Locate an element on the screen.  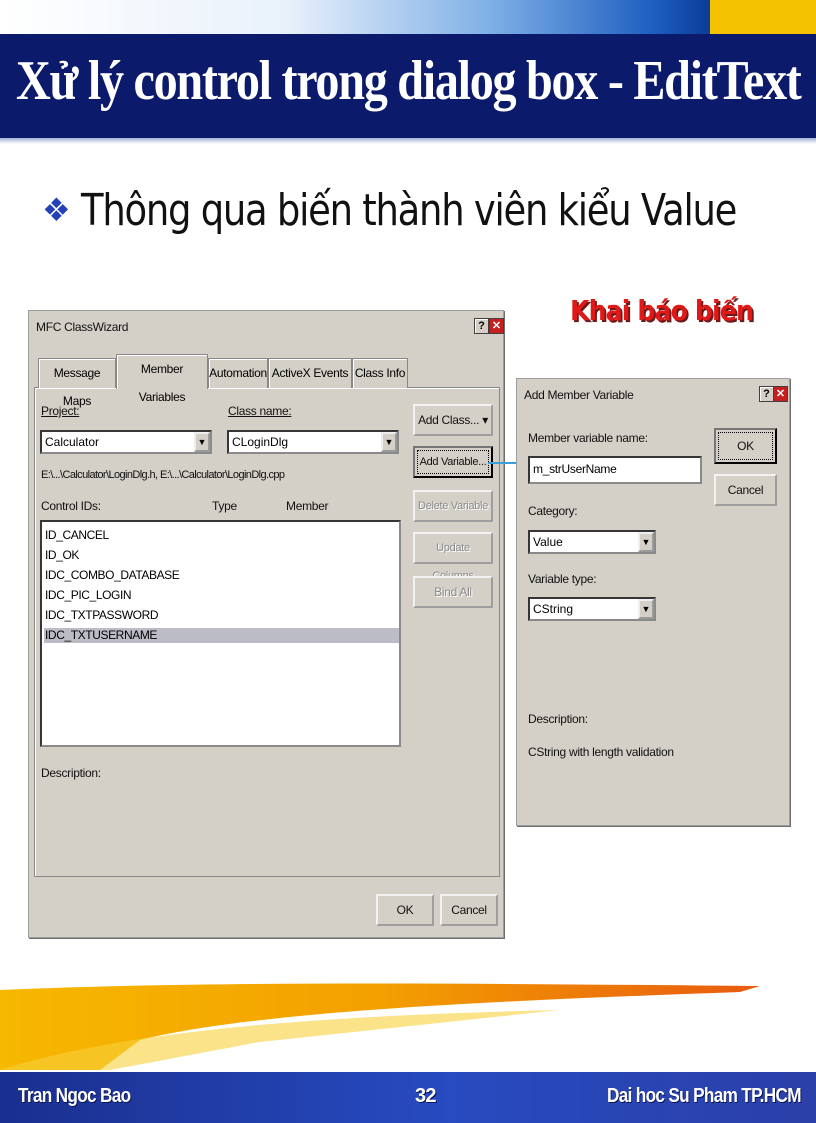
footer-school: Dai hoc Su Pham TP.HCM is located at coordinates (704, 1096).